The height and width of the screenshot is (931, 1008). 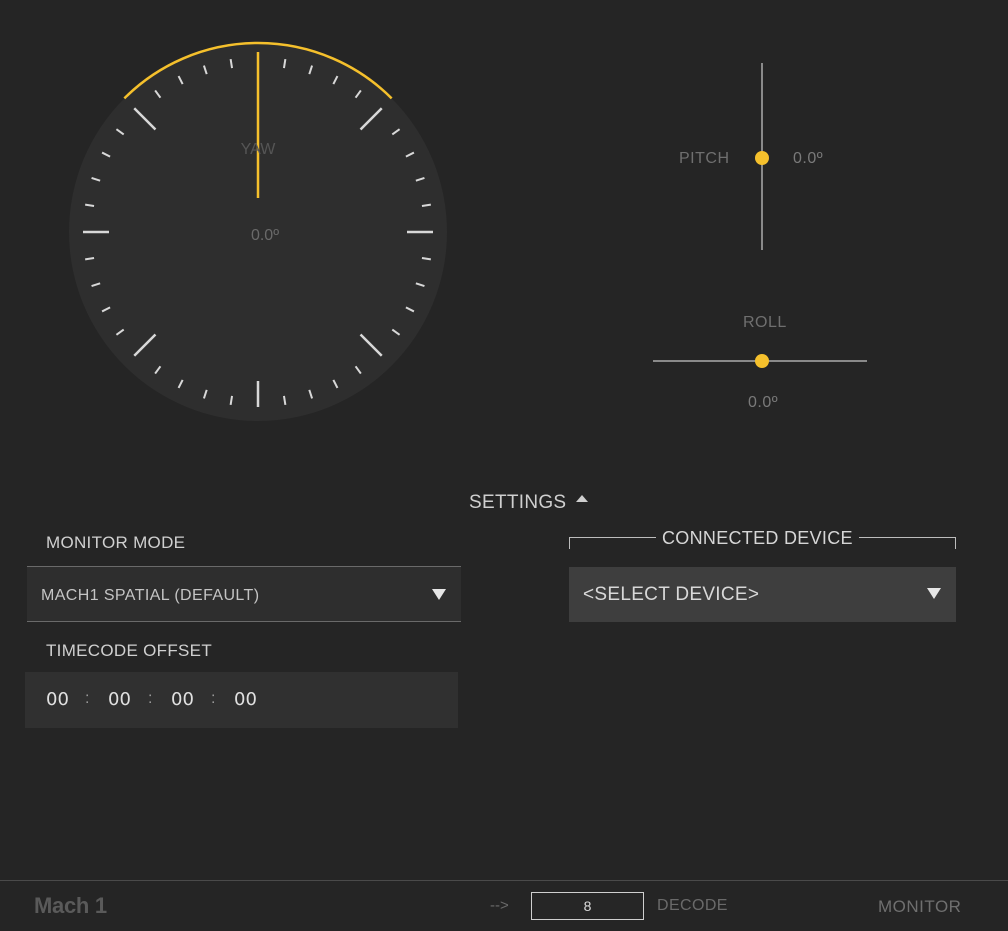 I want to click on monitor-mode-label: MONITOR MODE, so click(x=116, y=542).